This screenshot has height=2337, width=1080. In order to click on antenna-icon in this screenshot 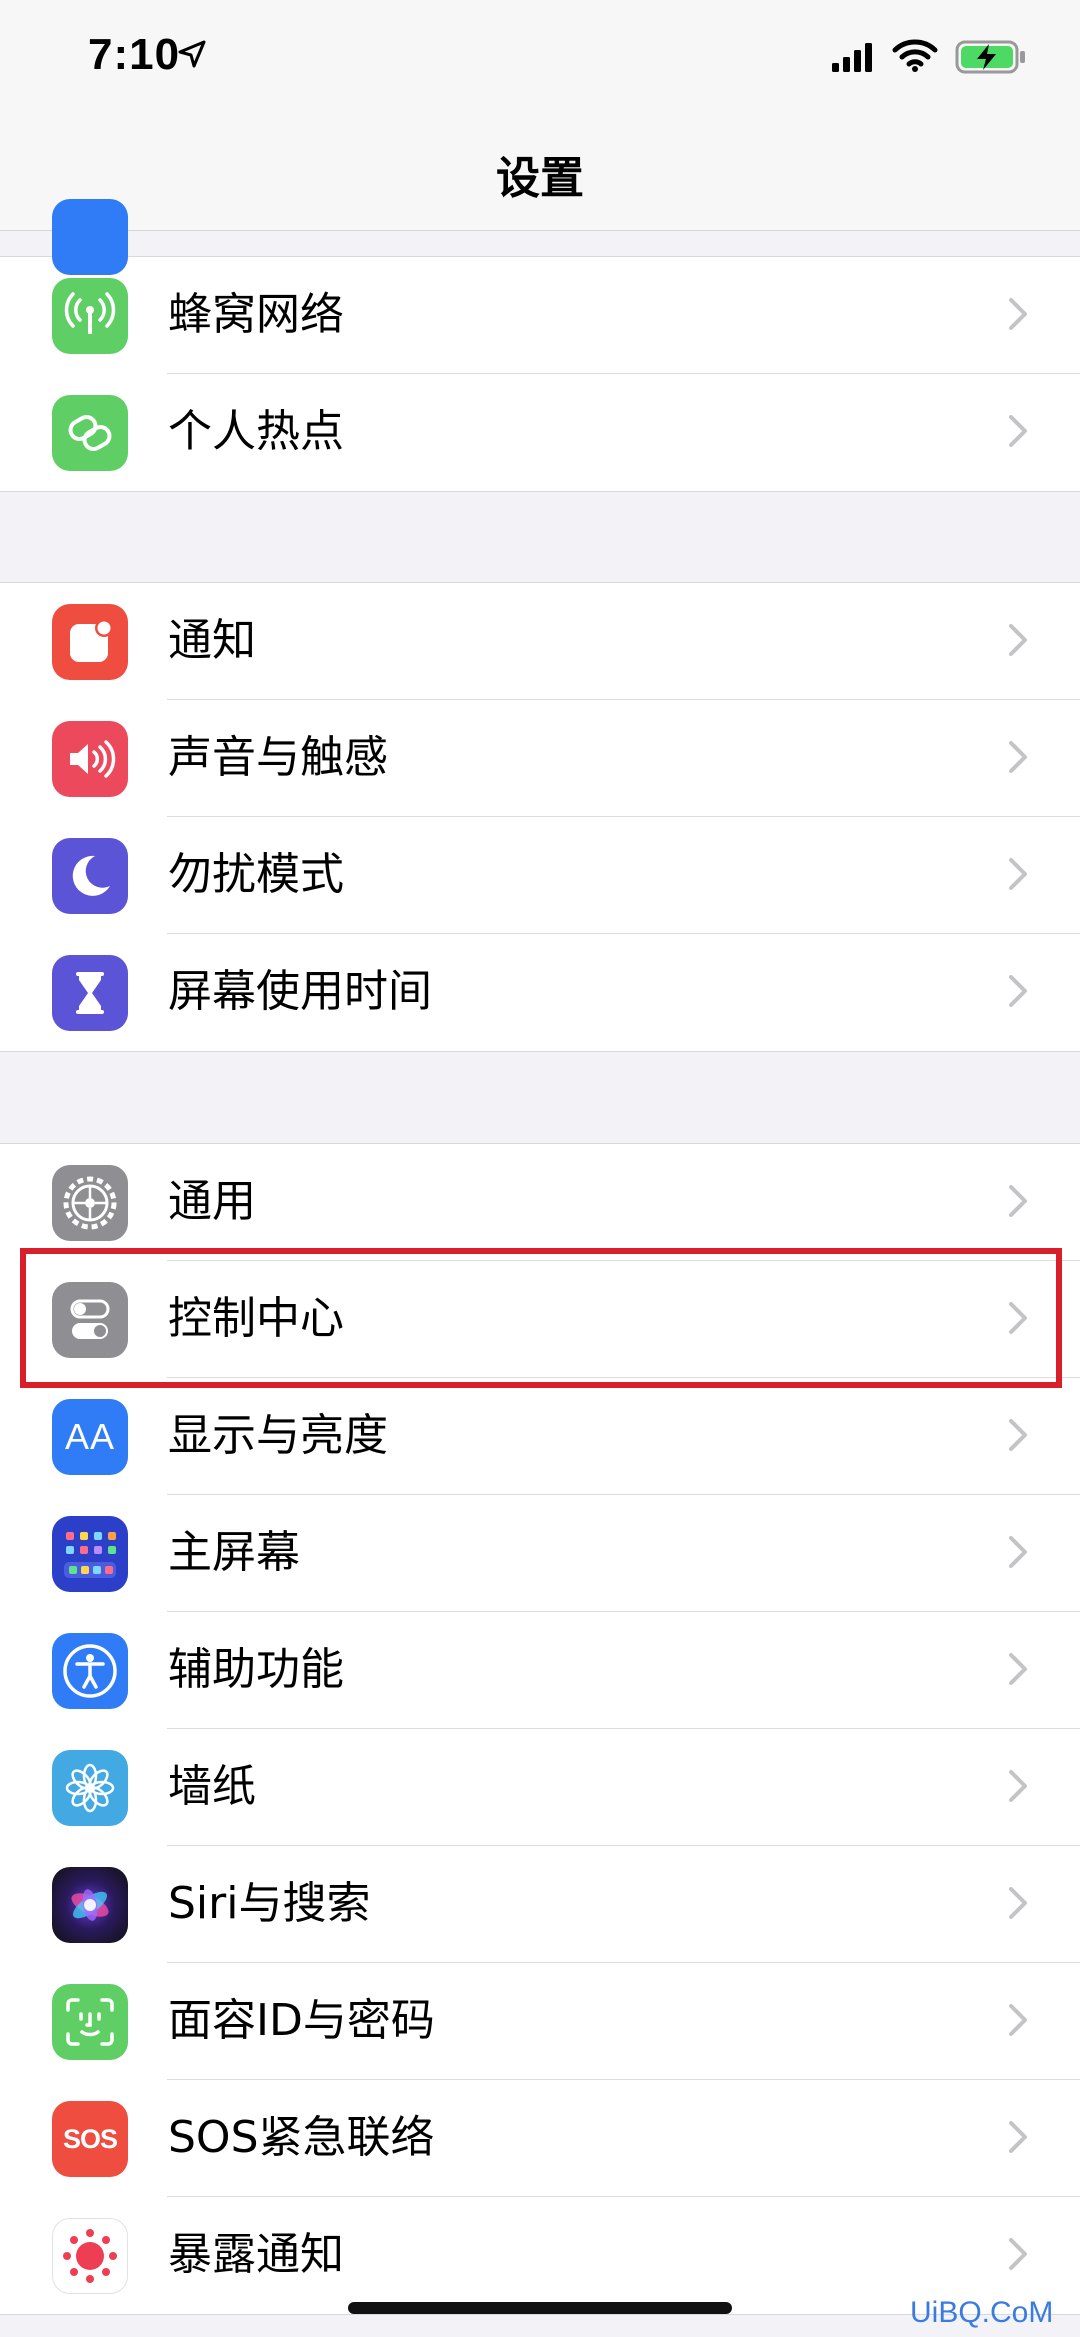, I will do `click(90, 316)`.